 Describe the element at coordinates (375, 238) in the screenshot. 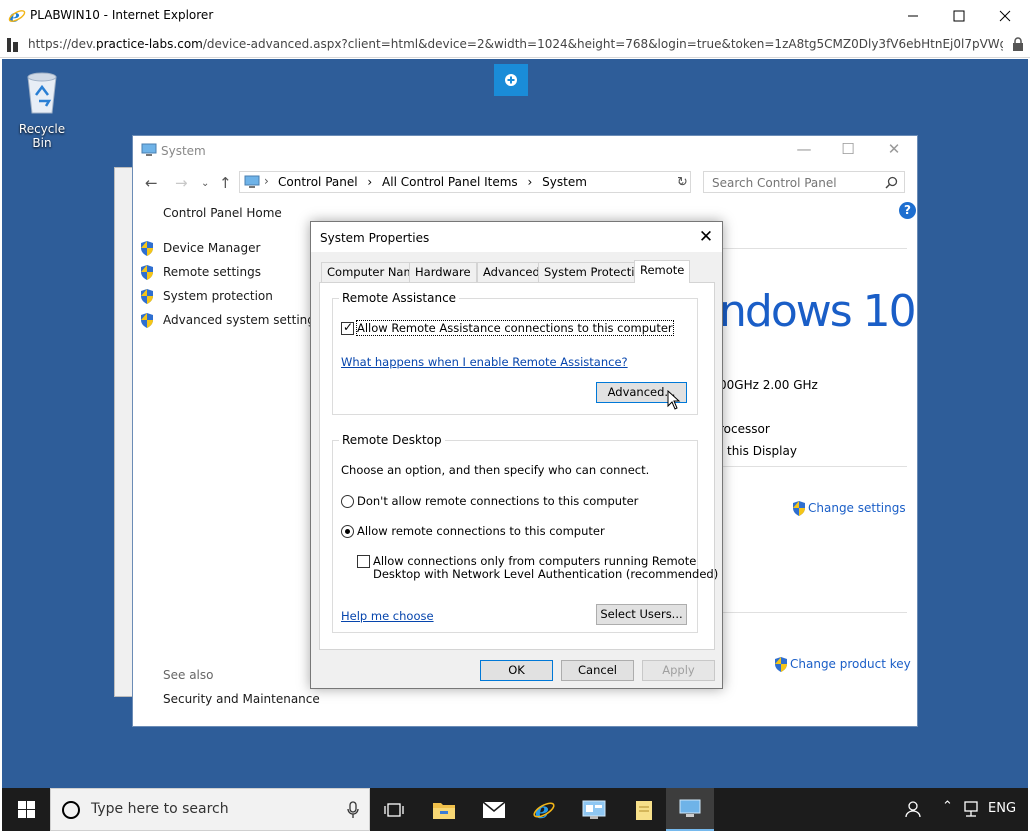

I see `dialog-title: System Properties` at that location.